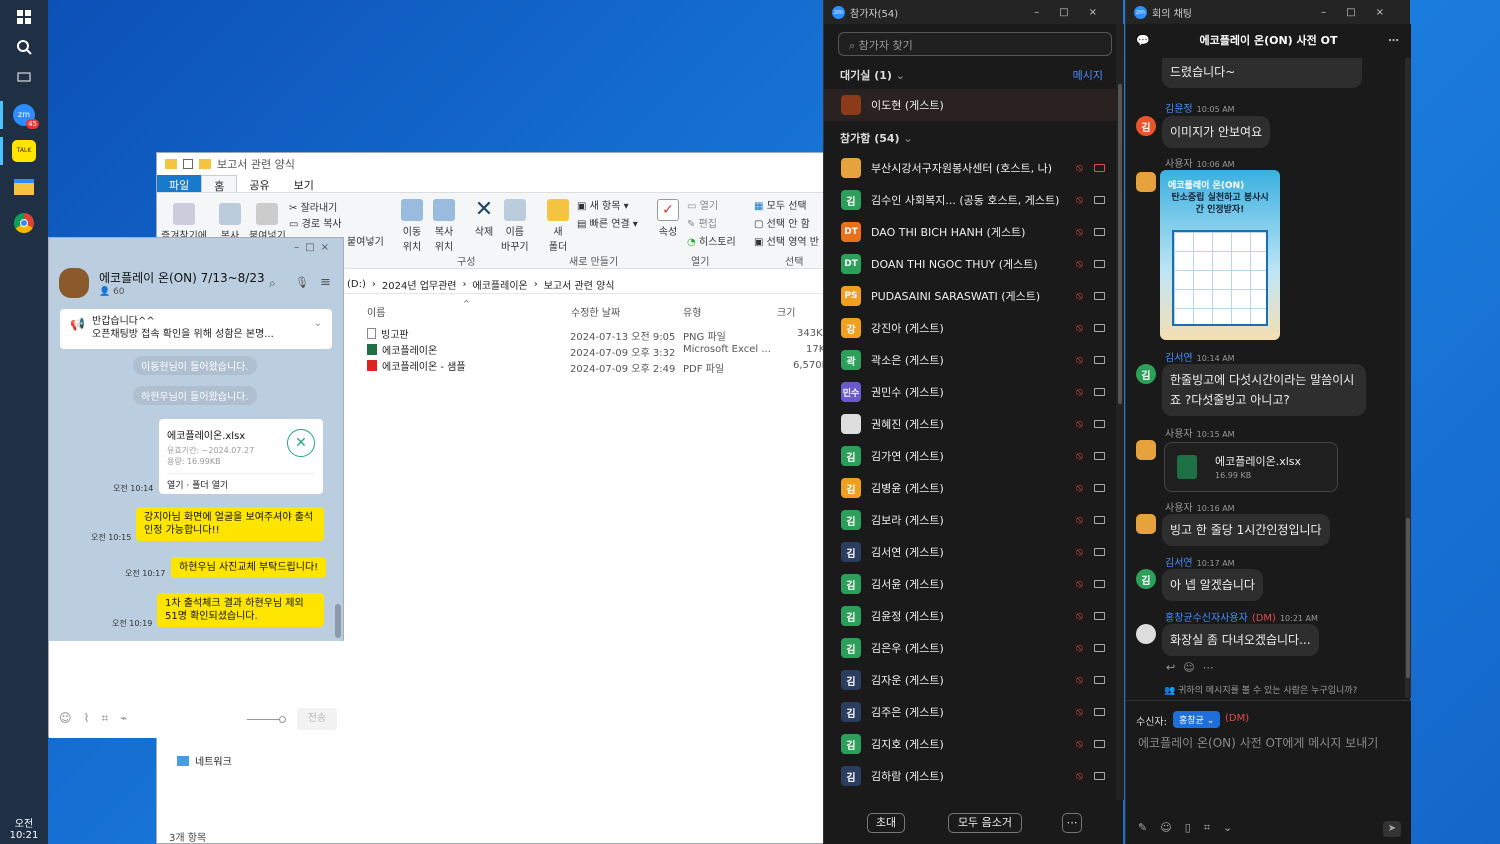  Describe the element at coordinates (985, 823) in the screenshot. I see `mute-all-button: 모두 음소거` at that location.